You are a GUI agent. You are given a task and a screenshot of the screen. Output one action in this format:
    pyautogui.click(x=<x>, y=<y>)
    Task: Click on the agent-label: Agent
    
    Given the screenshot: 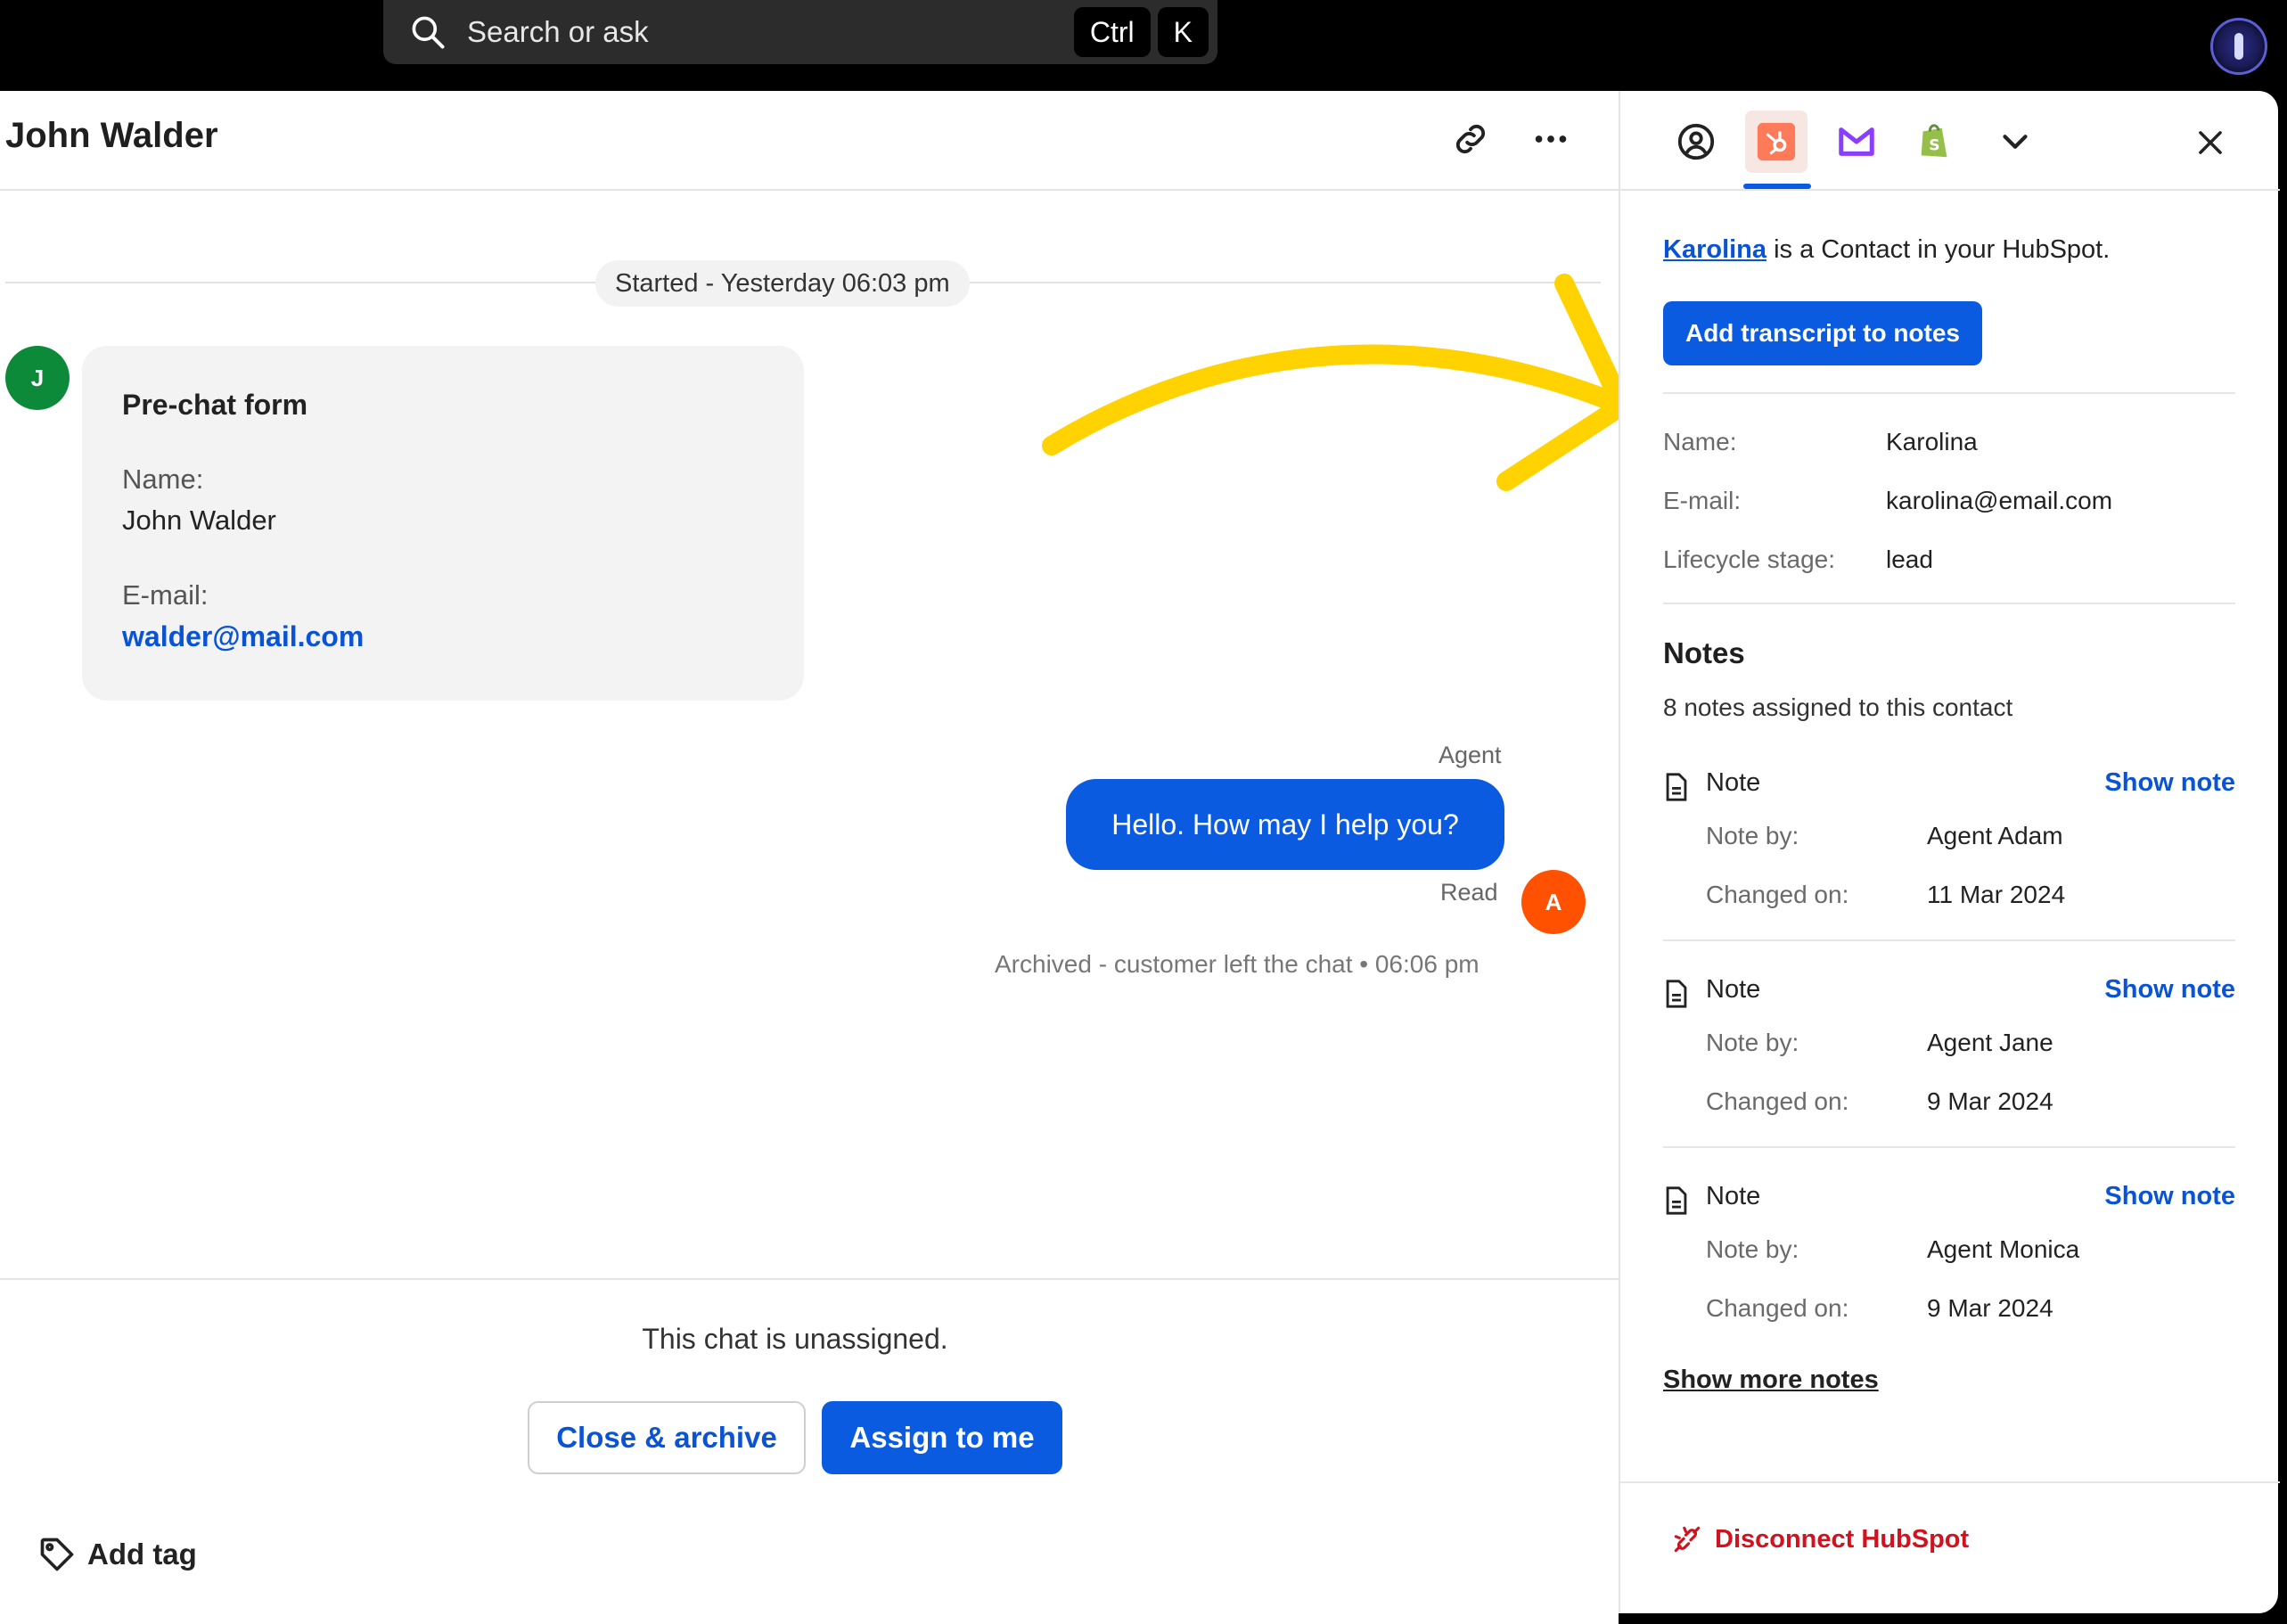 What is the action you would take?
    pyautogui.click(x=1470, y=755)
    